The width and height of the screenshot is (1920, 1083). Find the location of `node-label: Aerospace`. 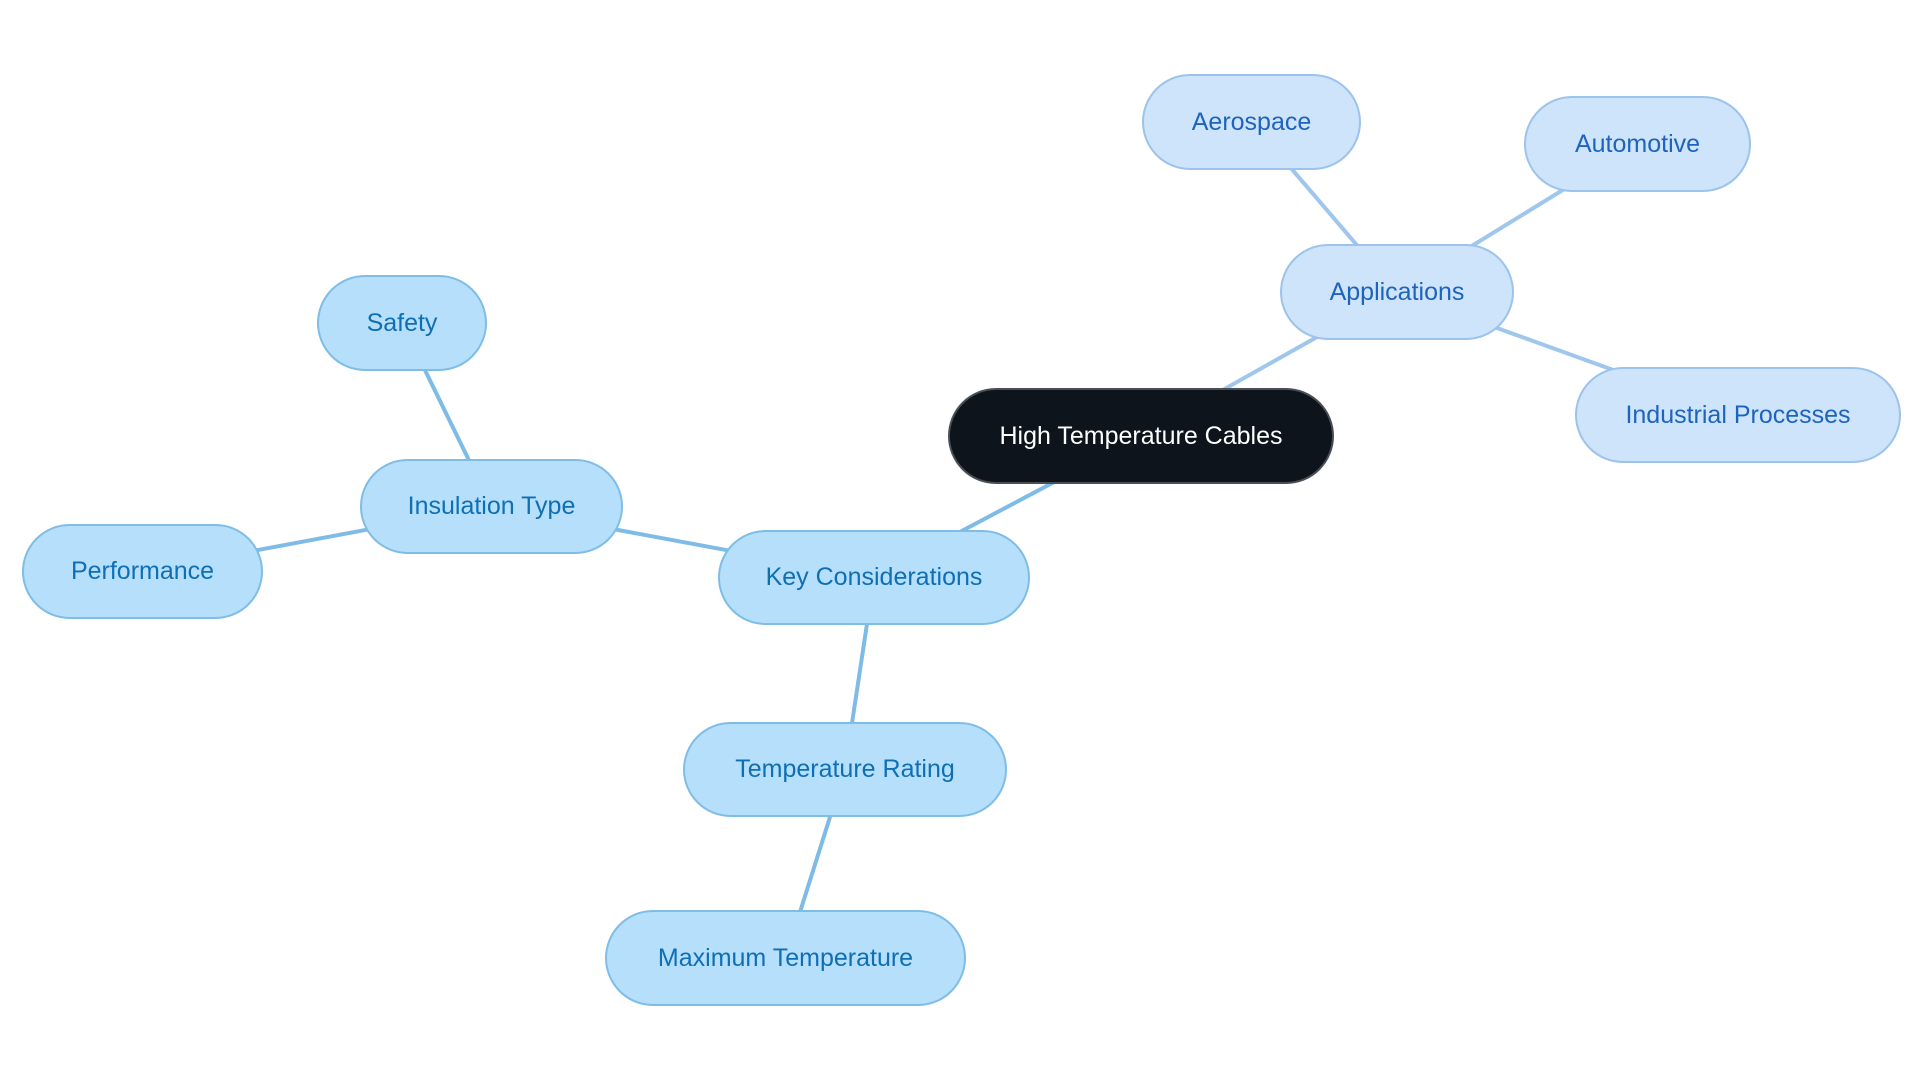

node-label: Aerospace is located at coordinates (1251, 121).